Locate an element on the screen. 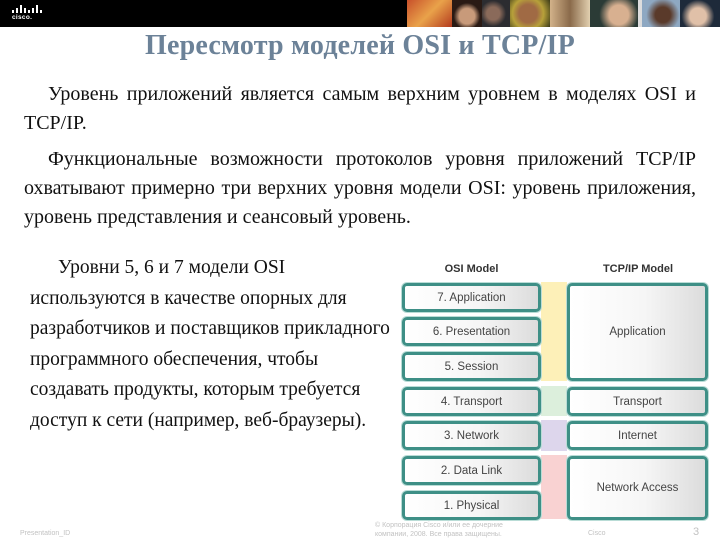 The image size is (720, 540). tcpip-internet: Internet is located at coordinates (637, 435).